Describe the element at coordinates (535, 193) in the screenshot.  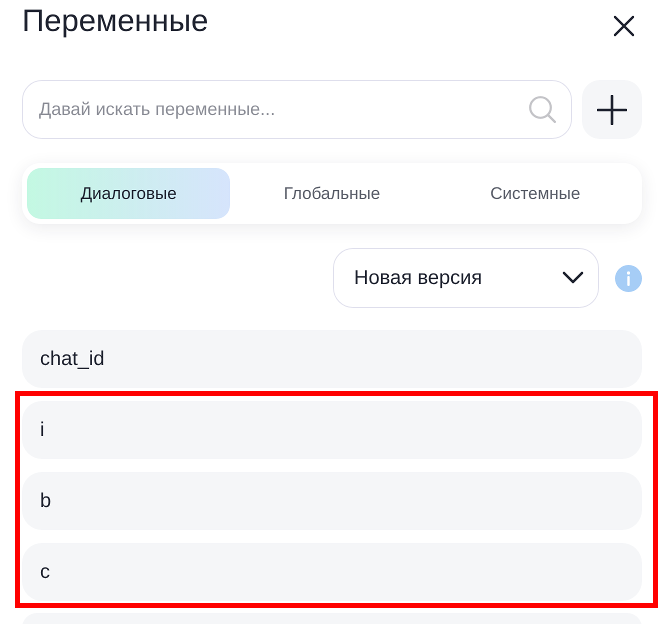
I see `tab: Системные` at that location.